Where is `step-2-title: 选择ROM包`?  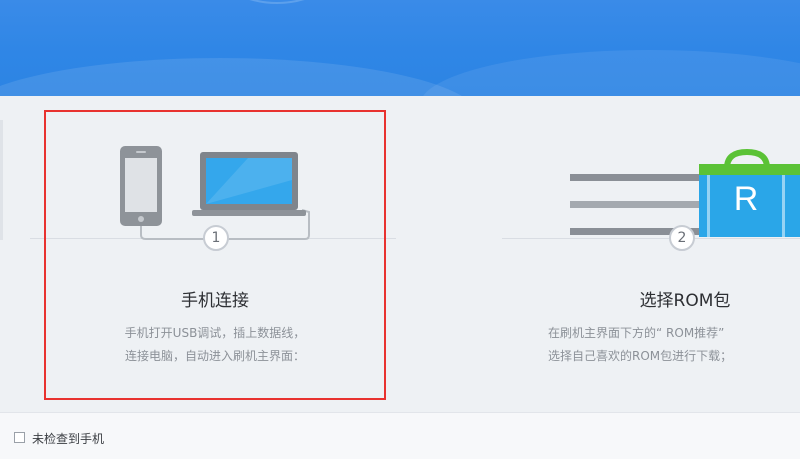
step-2-title: 选择ROM包 is located at coordinates (685, 301).